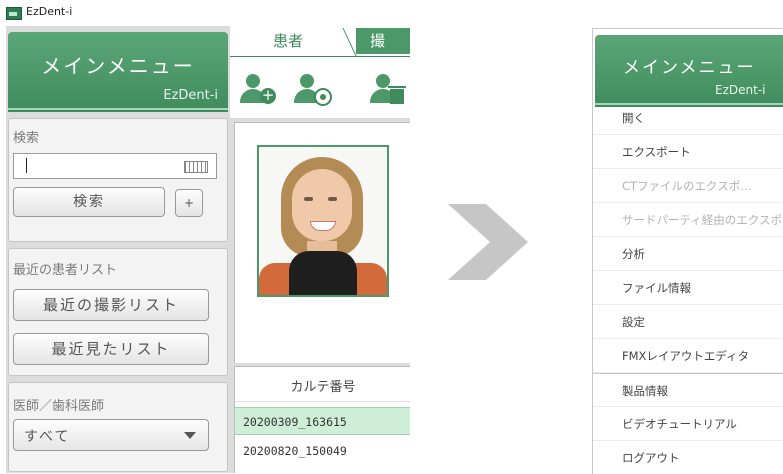 The image size is (783, 474). What do you see at coordinates (196, 167) in the screenshot?
I see `keyboard-icon` at bounding box center [196, 167].